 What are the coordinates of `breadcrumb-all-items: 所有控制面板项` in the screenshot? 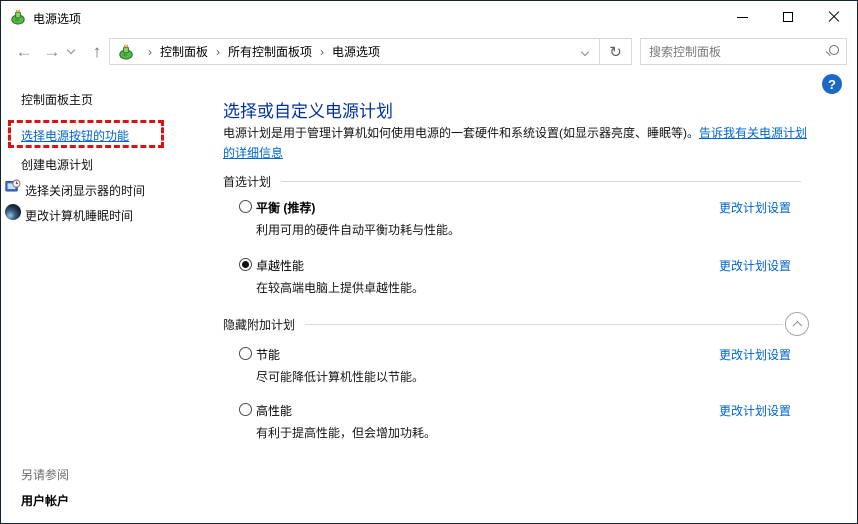 It's located at (270, 51).